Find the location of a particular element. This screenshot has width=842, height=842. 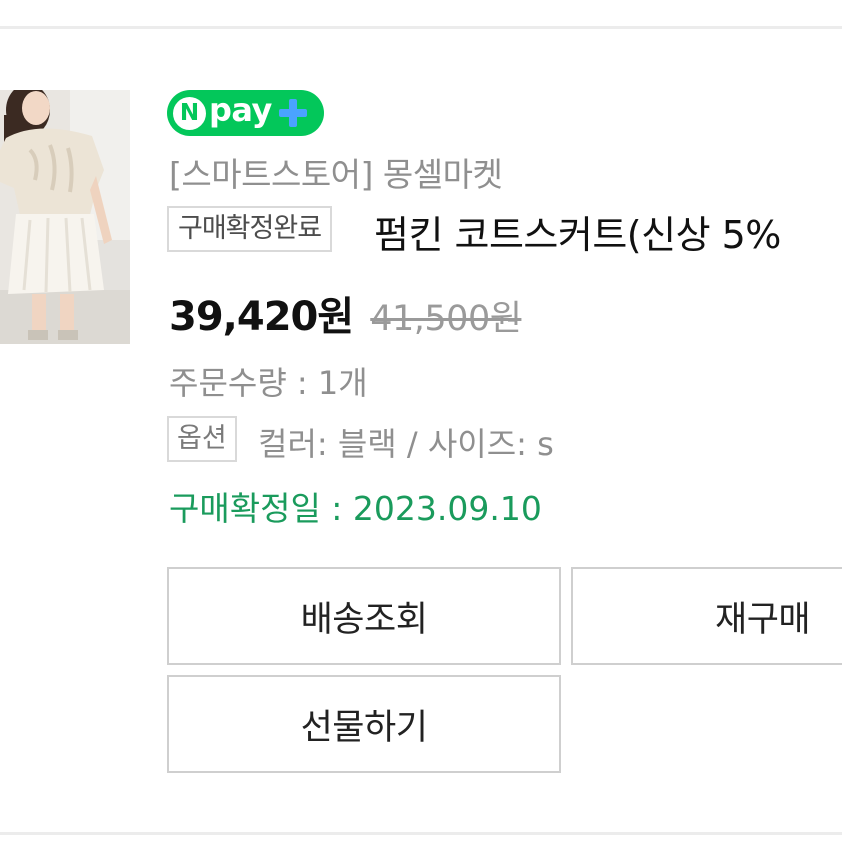

track-delivery-button: 배송조회 is located at coordinates (364, 616).